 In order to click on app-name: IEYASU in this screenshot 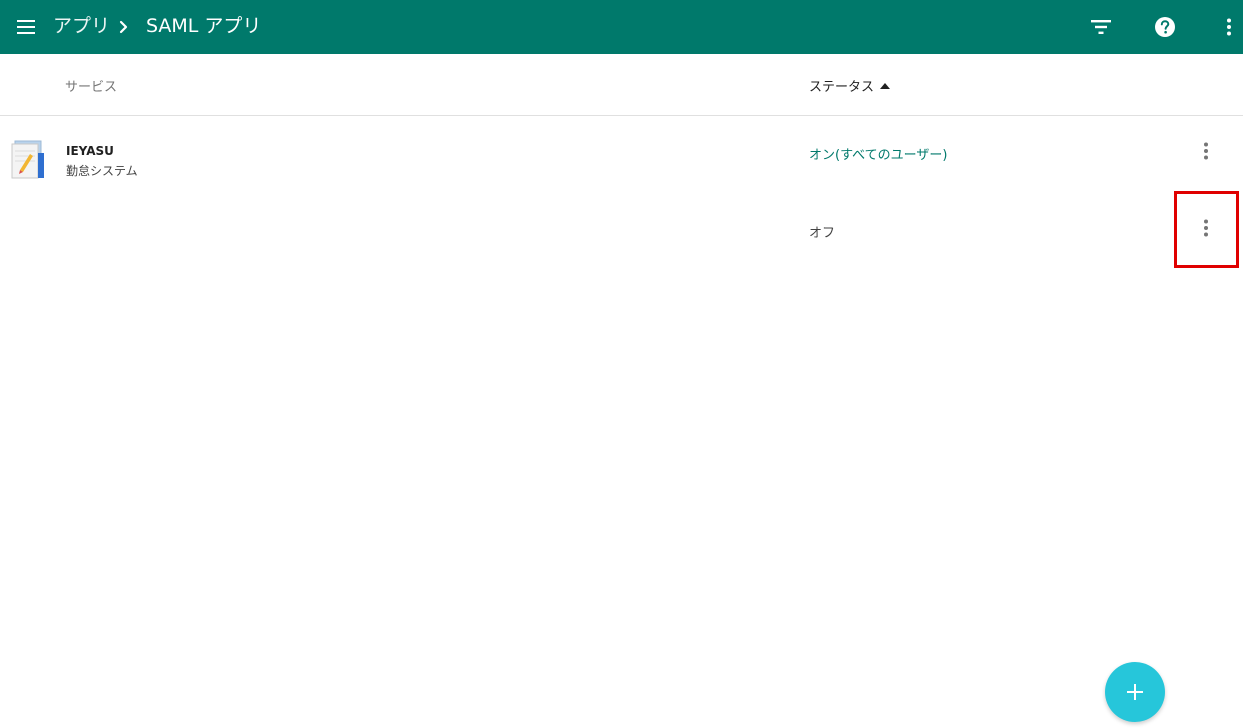, I will do `click(90, 151)`.